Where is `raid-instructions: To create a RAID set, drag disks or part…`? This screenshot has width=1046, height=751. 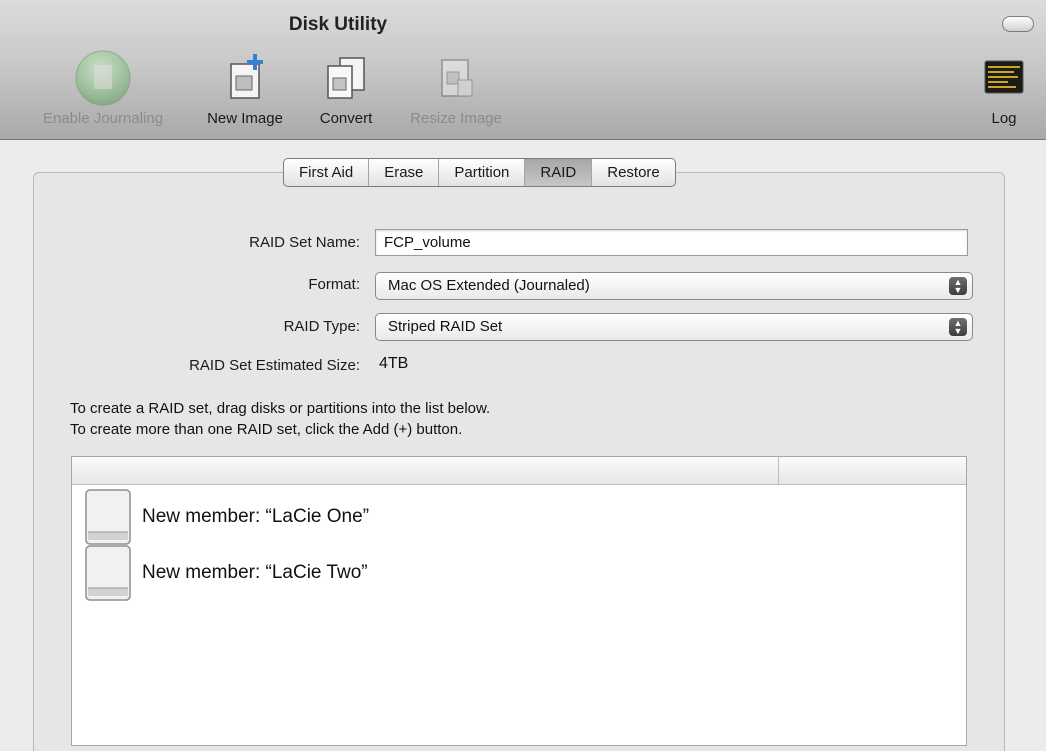
raid-instructions: To create a RAID set, drag disks or part… is located at coordinates (280, 419).